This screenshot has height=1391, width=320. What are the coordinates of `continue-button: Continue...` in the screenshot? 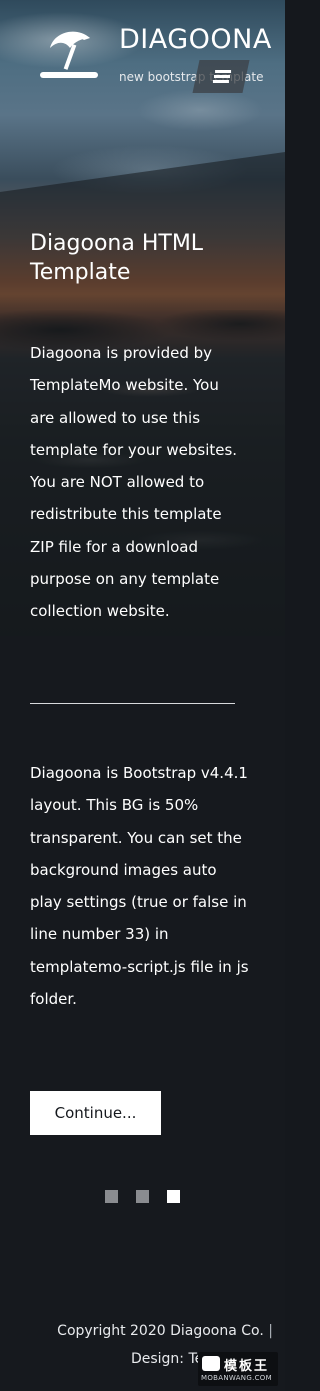 It's located at (95, 1113).